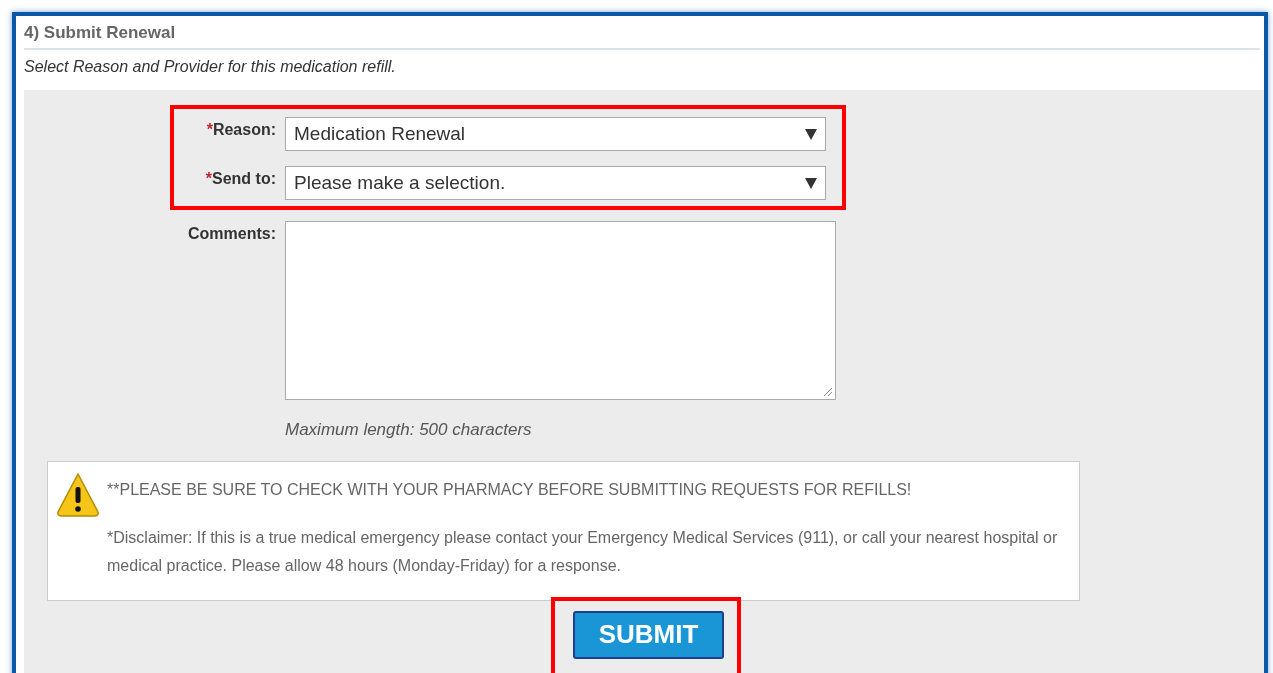 Image resolution: width=1273 pixels, height=673 pixels. What do you see at coordinates (555, 183) in the screenshot?
I see `dropdown: Please make a selection.` at bounding box center [555, 183].